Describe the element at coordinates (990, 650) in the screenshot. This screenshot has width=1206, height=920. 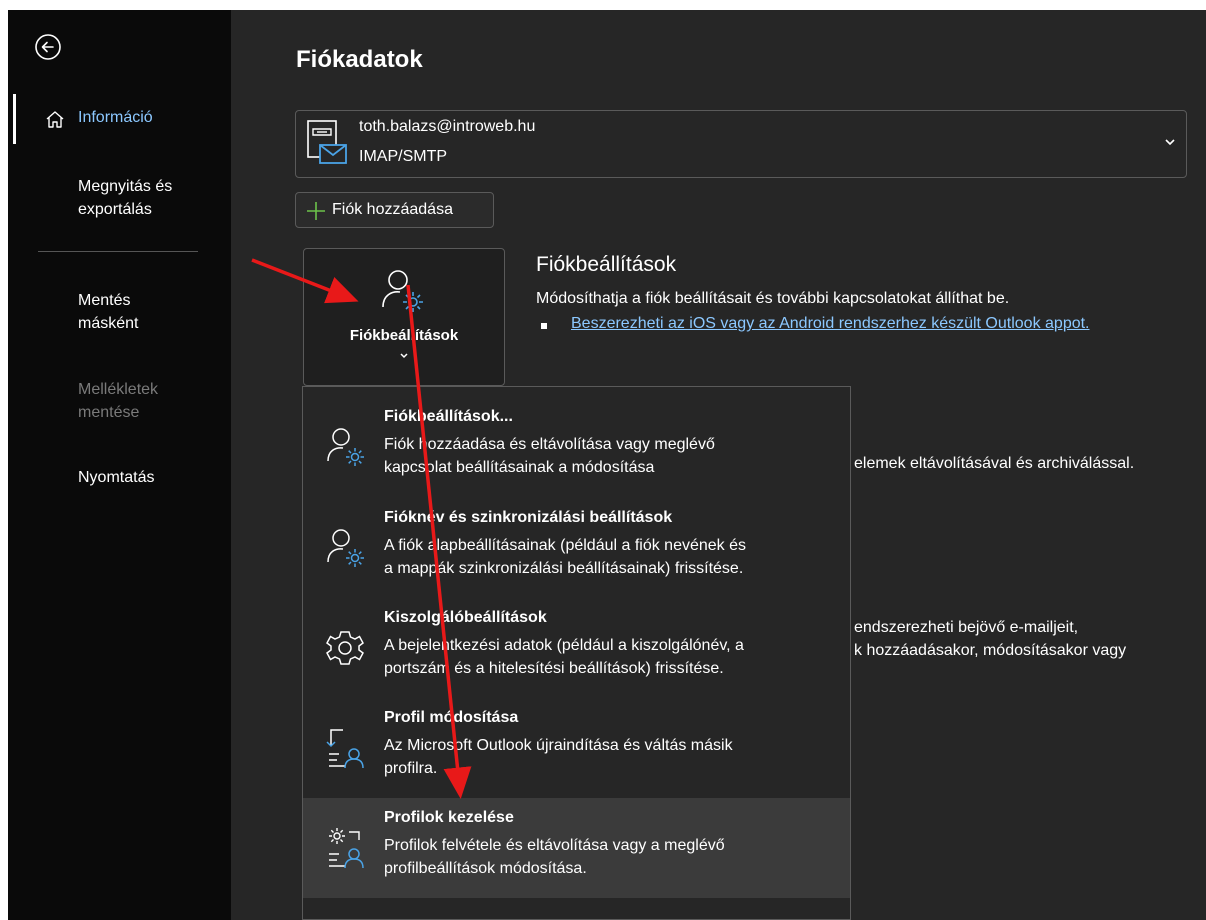
I see `background-text-3: k hozzáadásakor, módosításakor vagy` at that location.